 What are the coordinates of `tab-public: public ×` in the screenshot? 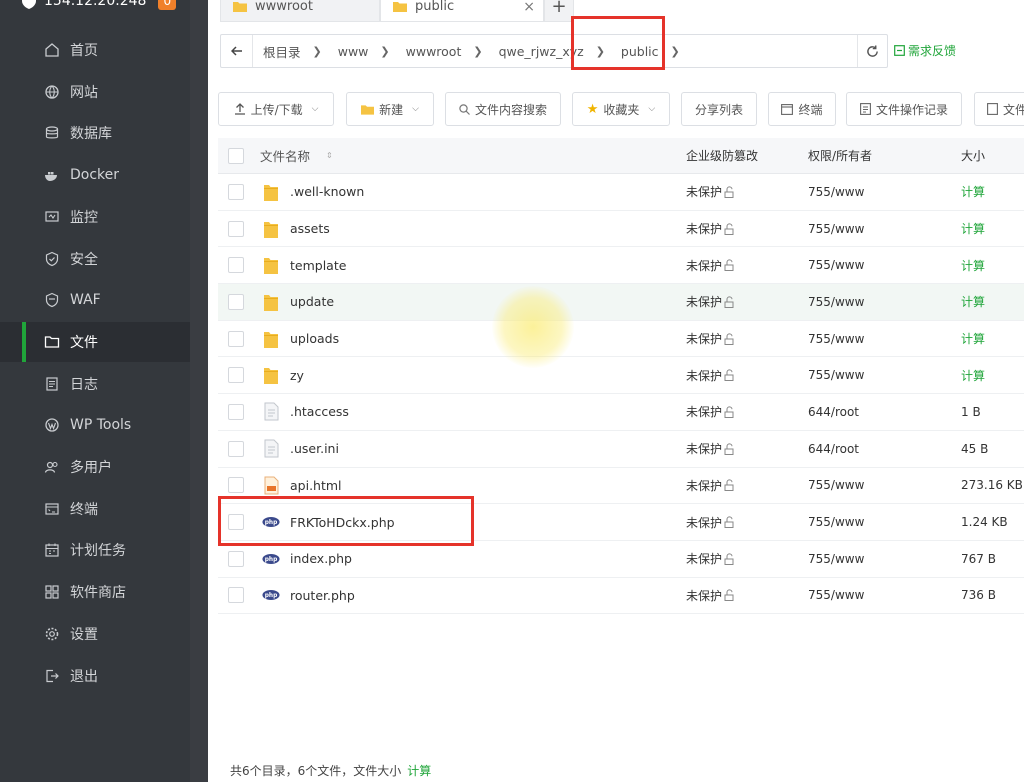 It's located at (462, 11).